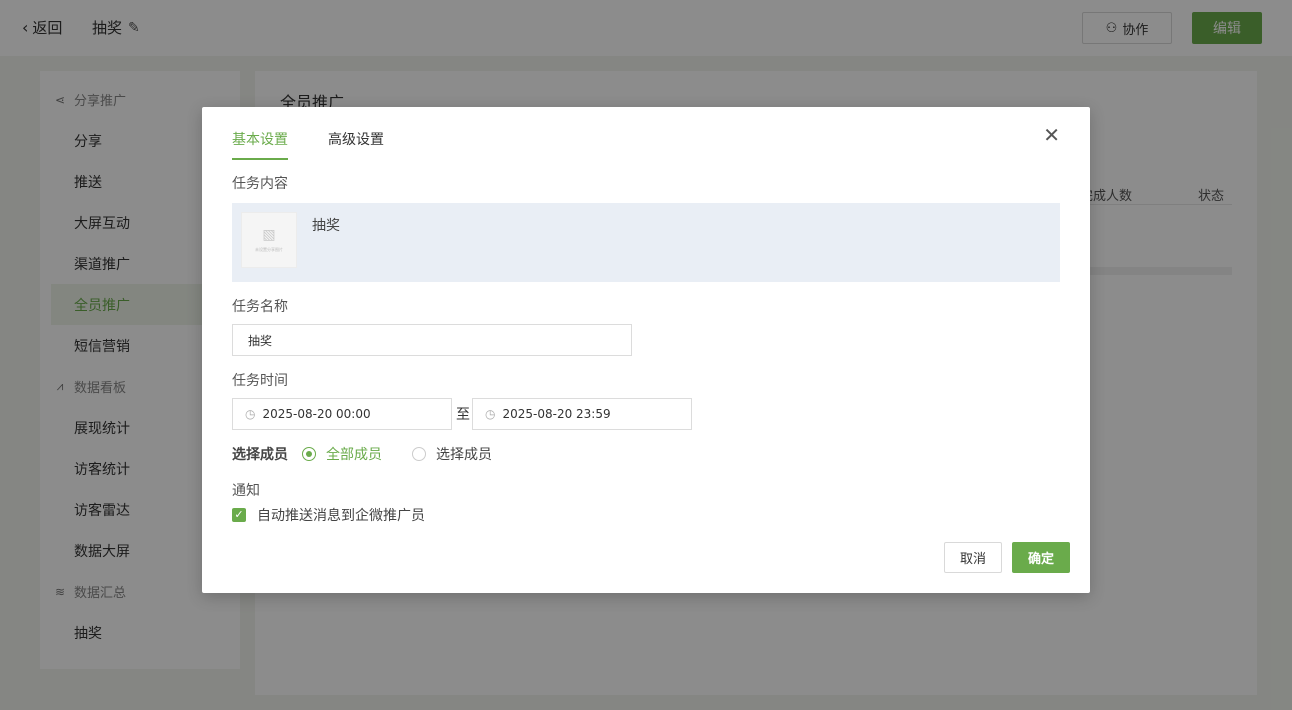  What do you see at coordinates (309, 454) in the screenshot?
I see `radio-checked-icon` at bounding box center [309, 454].